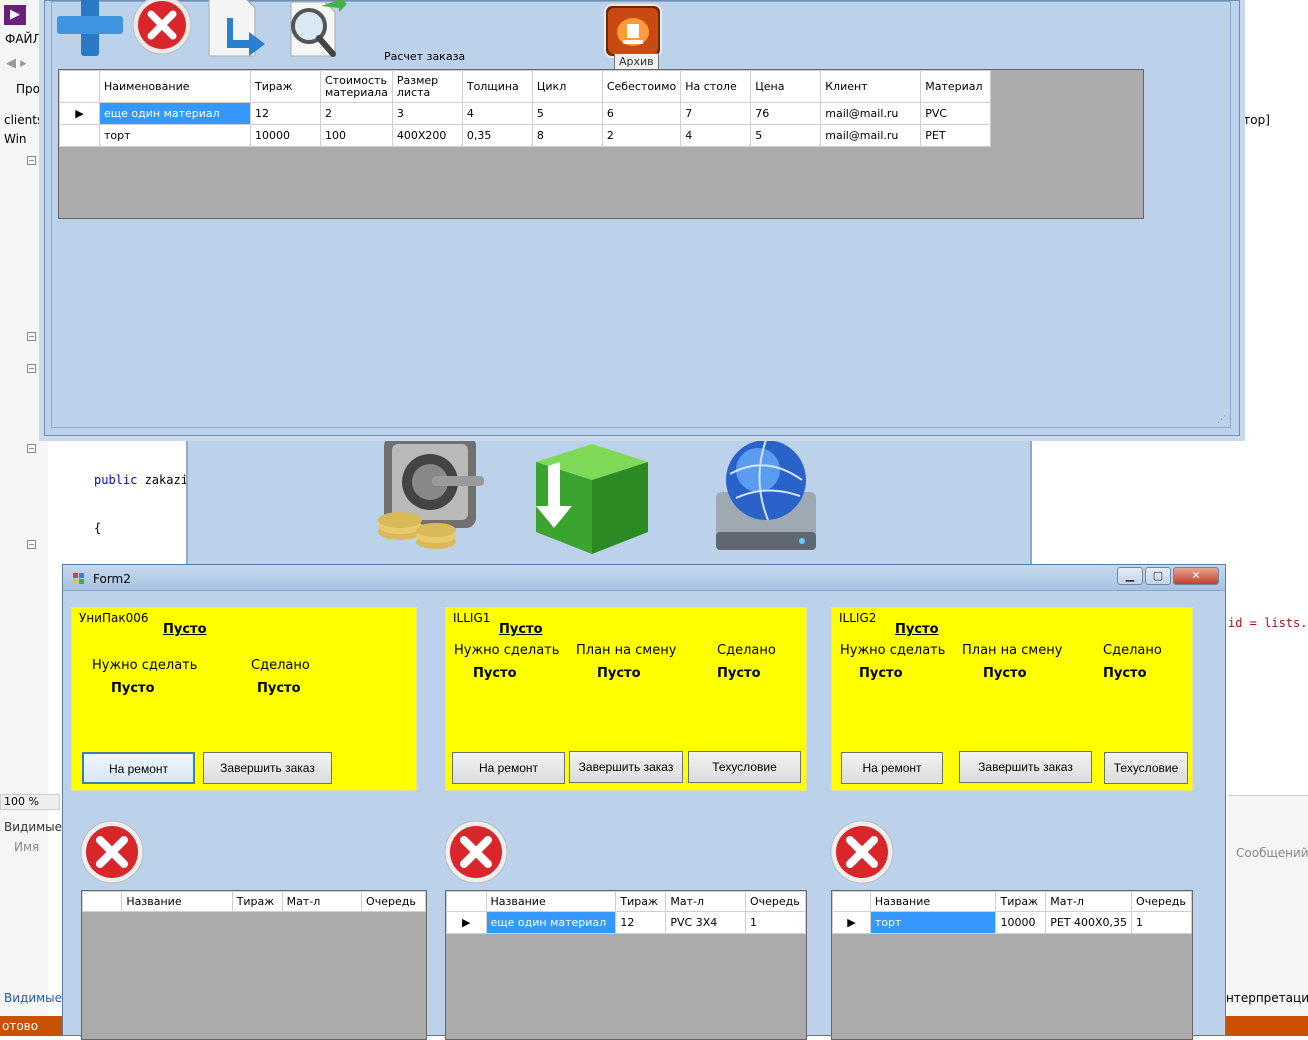 This screenshot has width=1308, height=1040. Describe the element at coordinates (90, 29) in the screenshot. I see `add-button` at that location.